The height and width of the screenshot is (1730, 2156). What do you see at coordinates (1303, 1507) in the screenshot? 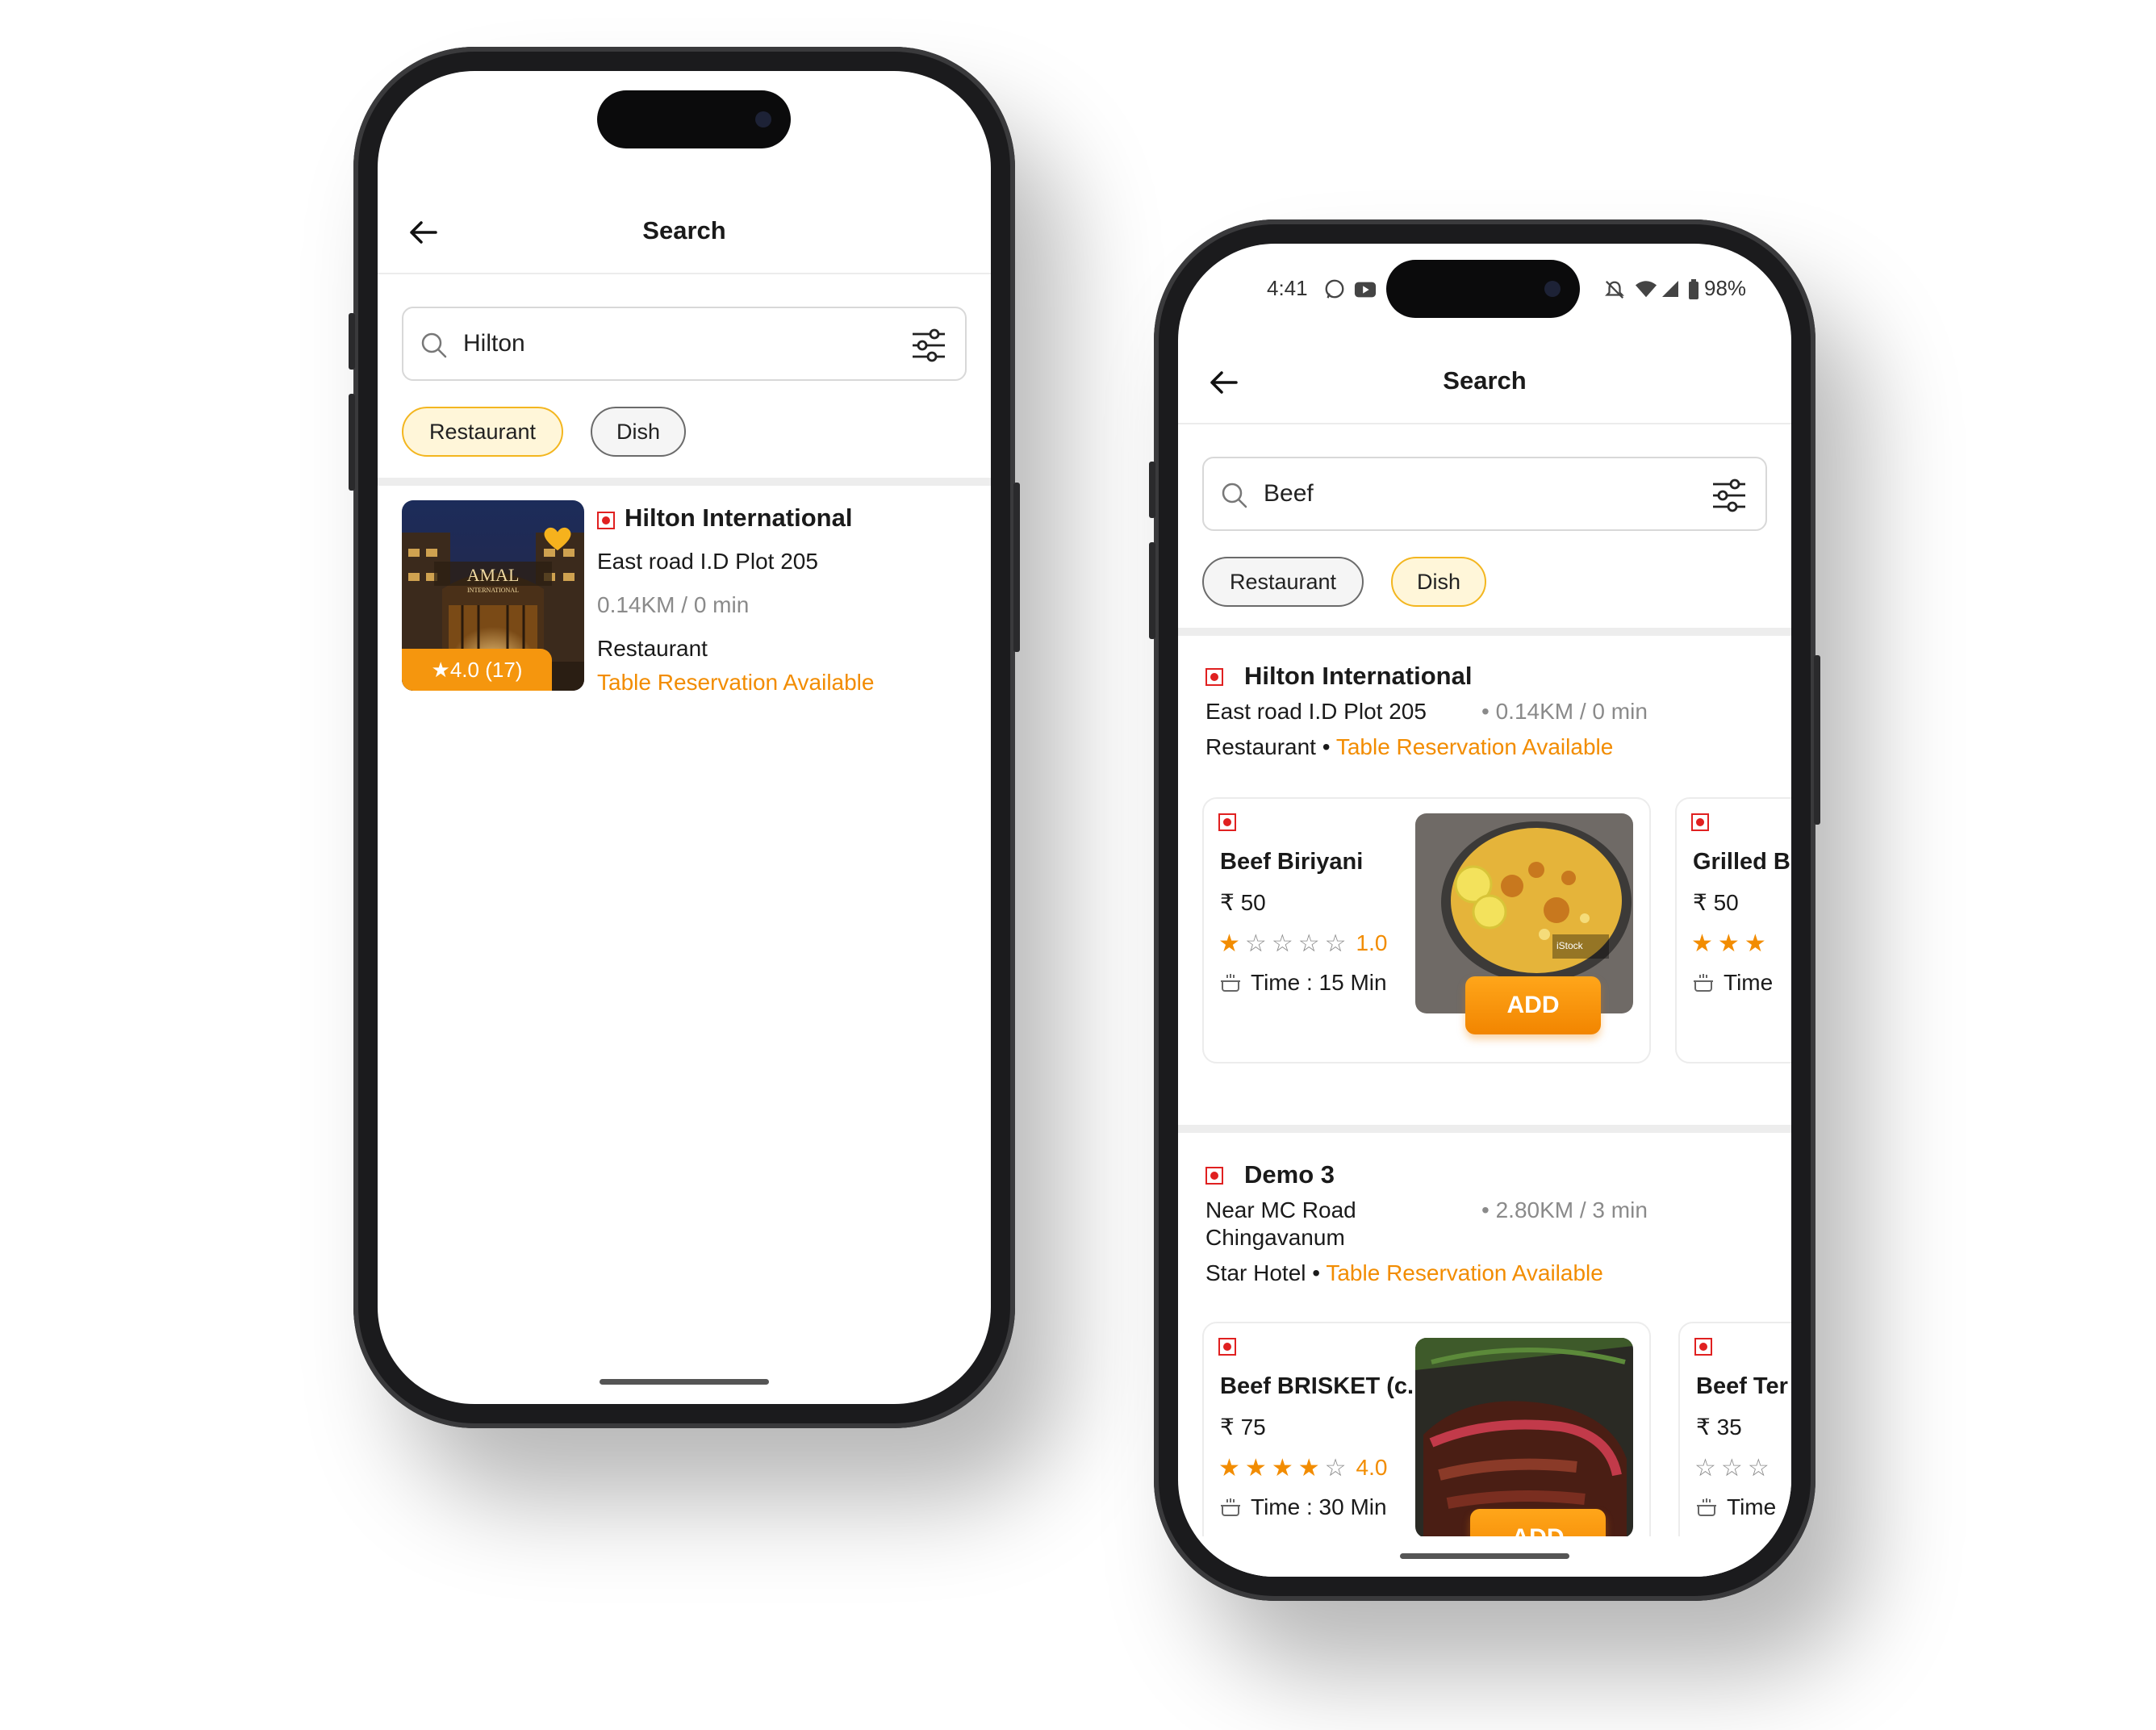
I see `dish-time: Time : 30 Min` at bounding box center [1303, 1507].